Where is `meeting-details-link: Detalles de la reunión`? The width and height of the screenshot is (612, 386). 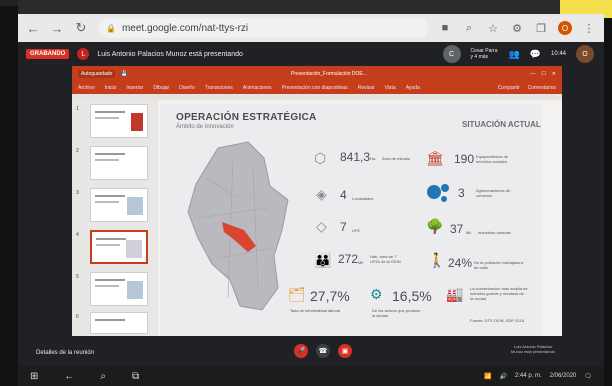
meeting-details-link: Detalles de la reunión is located at coordinates (65, 353).